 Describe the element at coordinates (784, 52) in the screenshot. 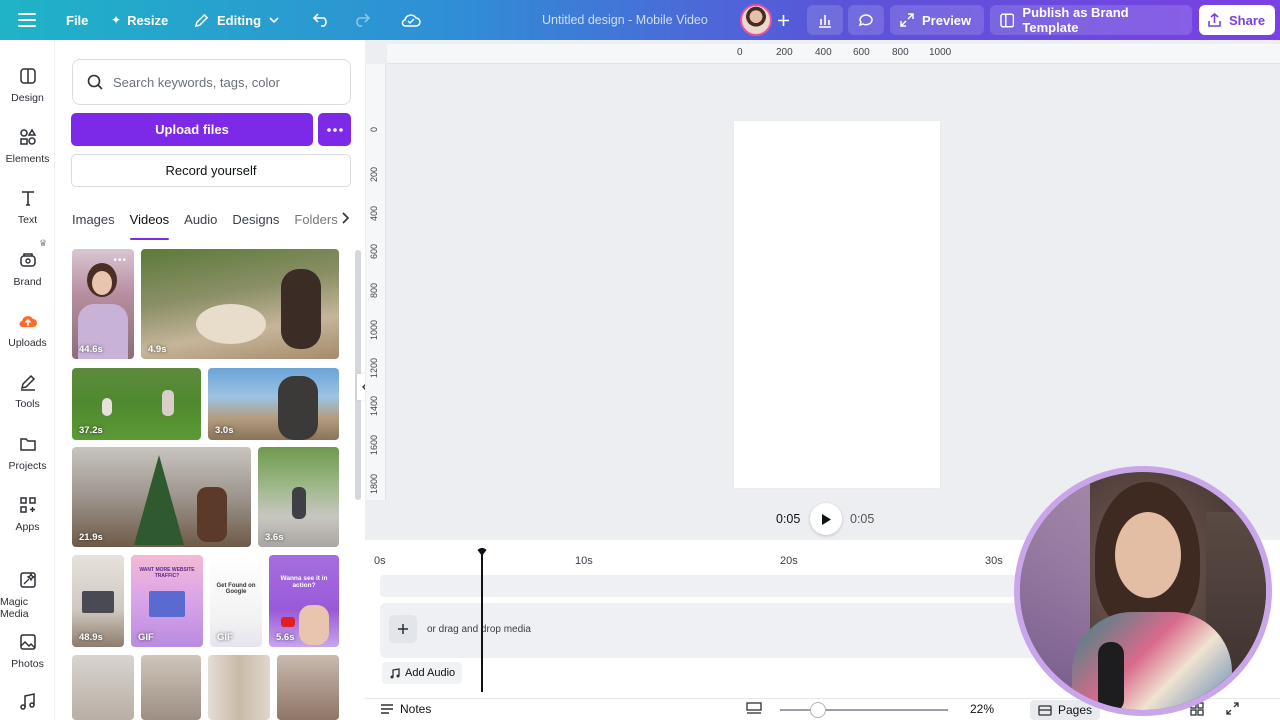

I see `ruler-label: 200` at that location.